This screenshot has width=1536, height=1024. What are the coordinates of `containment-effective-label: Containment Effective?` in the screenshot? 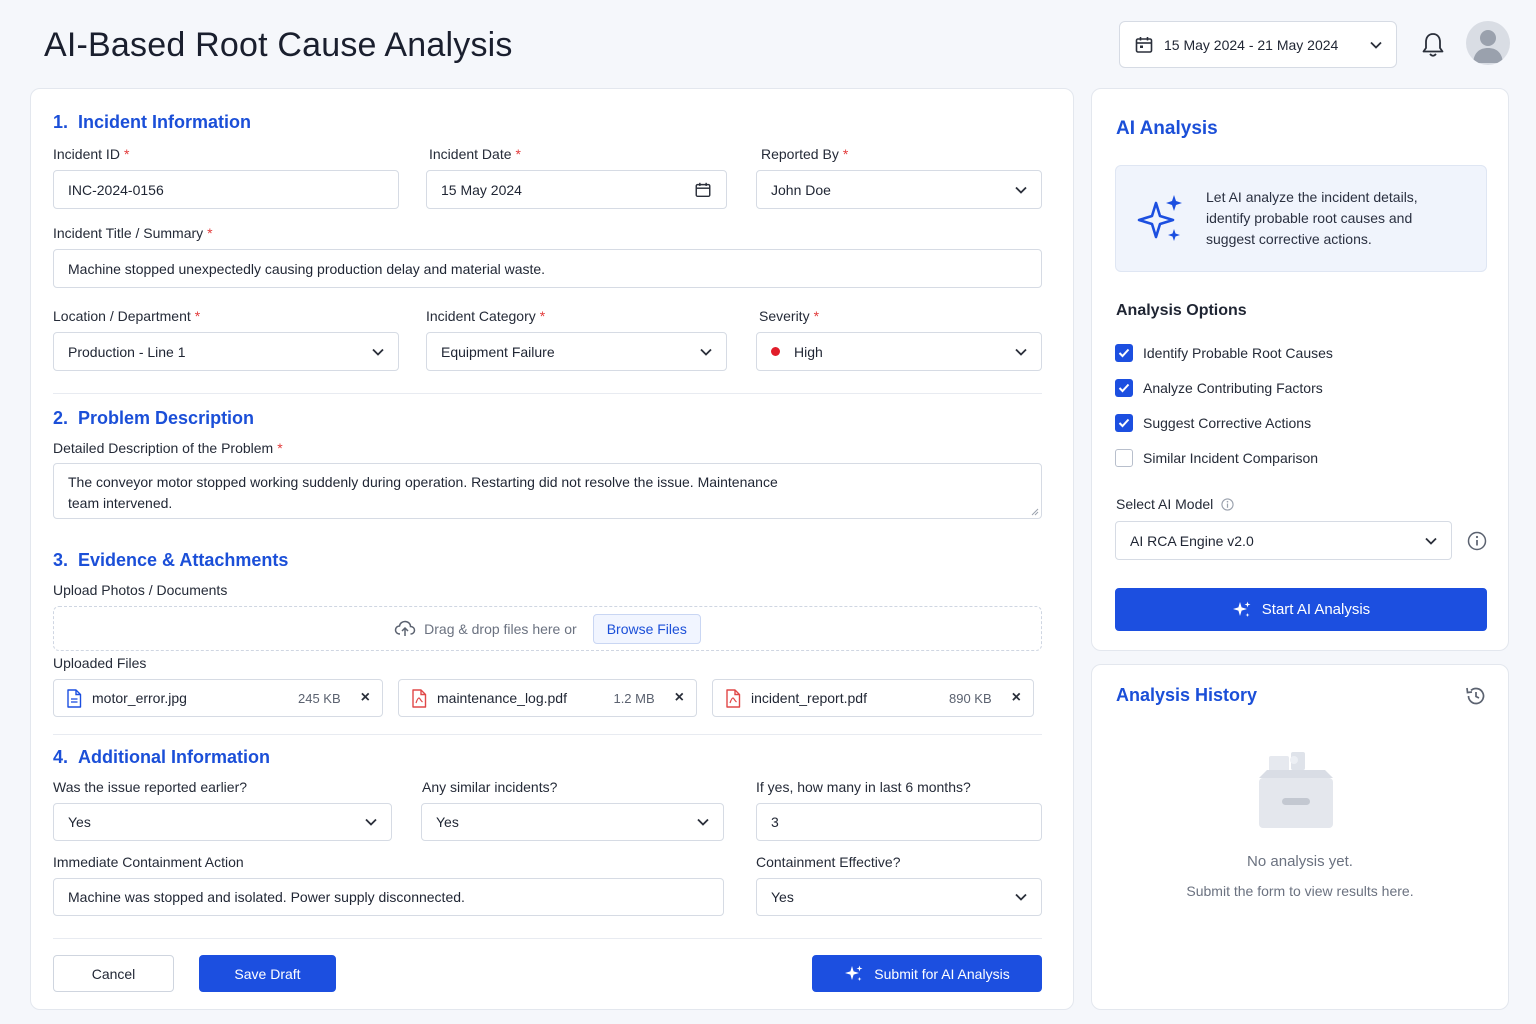 It's located at (828, 862).